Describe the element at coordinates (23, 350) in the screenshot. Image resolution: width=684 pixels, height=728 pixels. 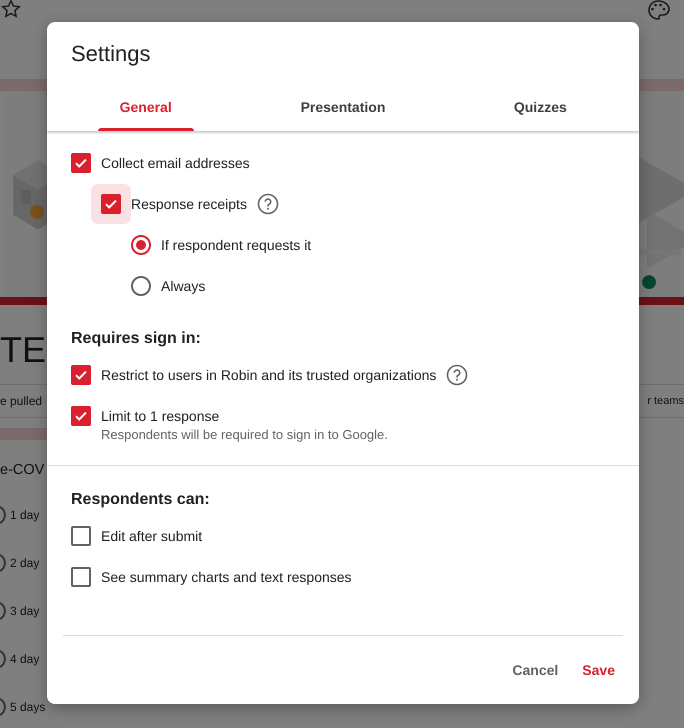
I see `form-title: TE` at that location.